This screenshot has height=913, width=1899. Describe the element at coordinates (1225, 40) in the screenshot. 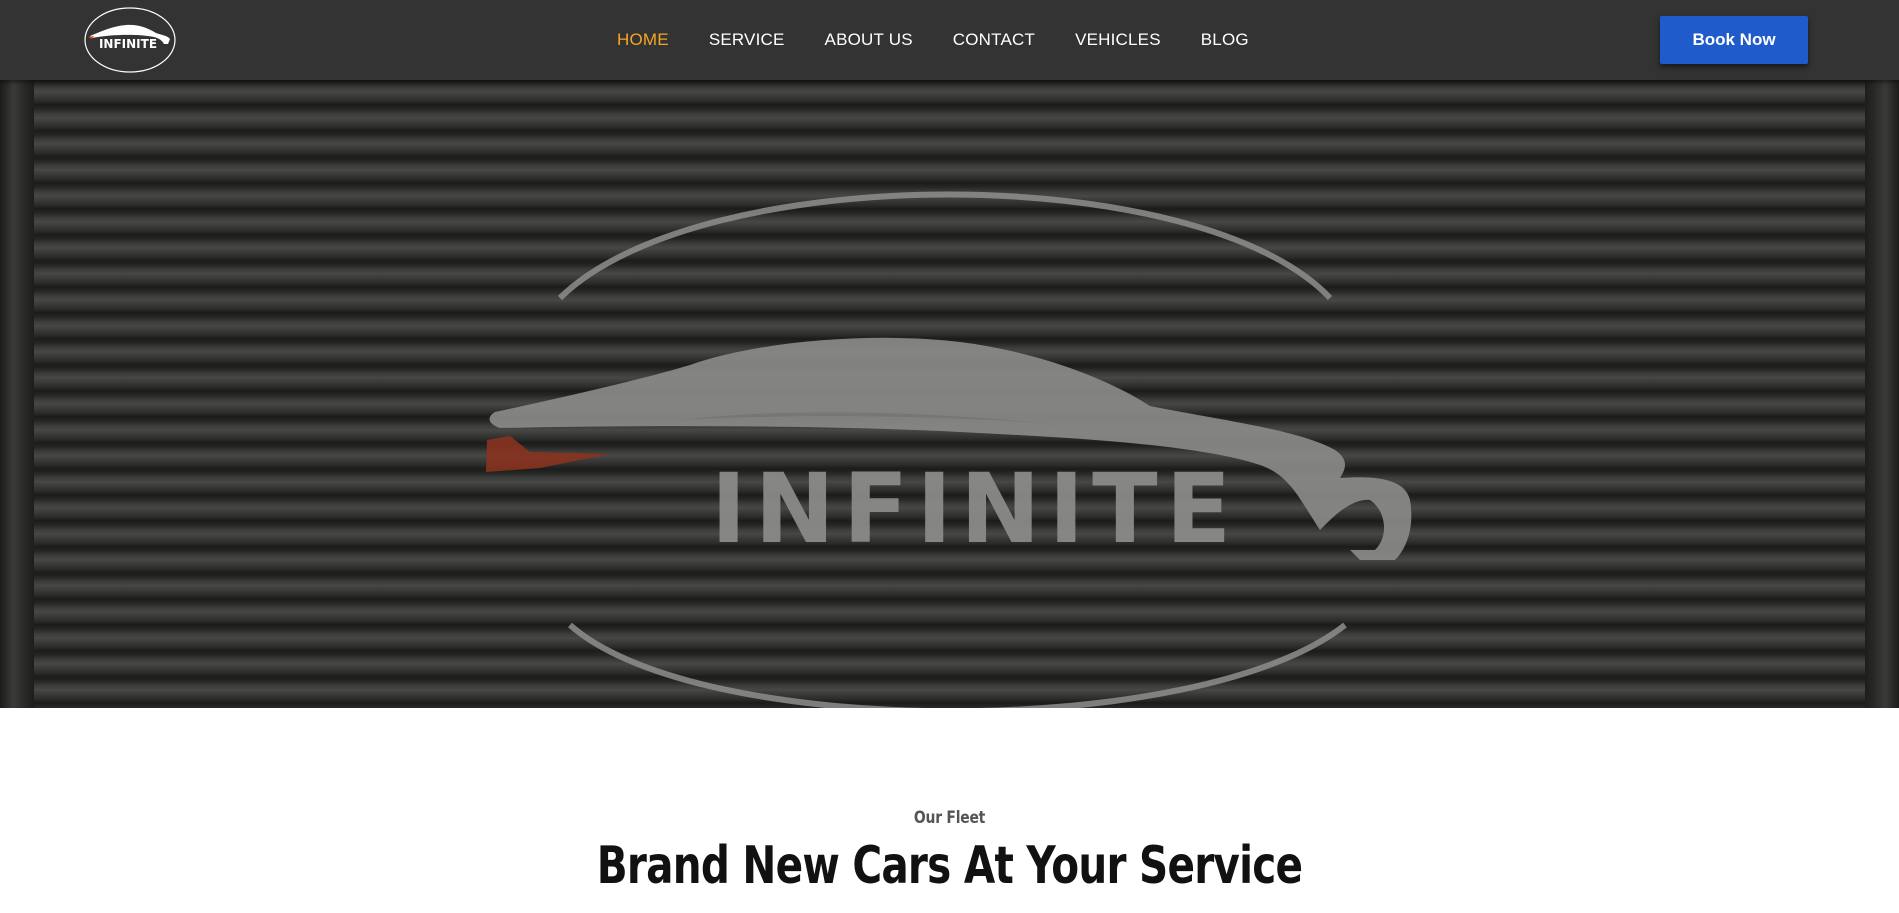

I see `nav-blog: BLOG` at that location.